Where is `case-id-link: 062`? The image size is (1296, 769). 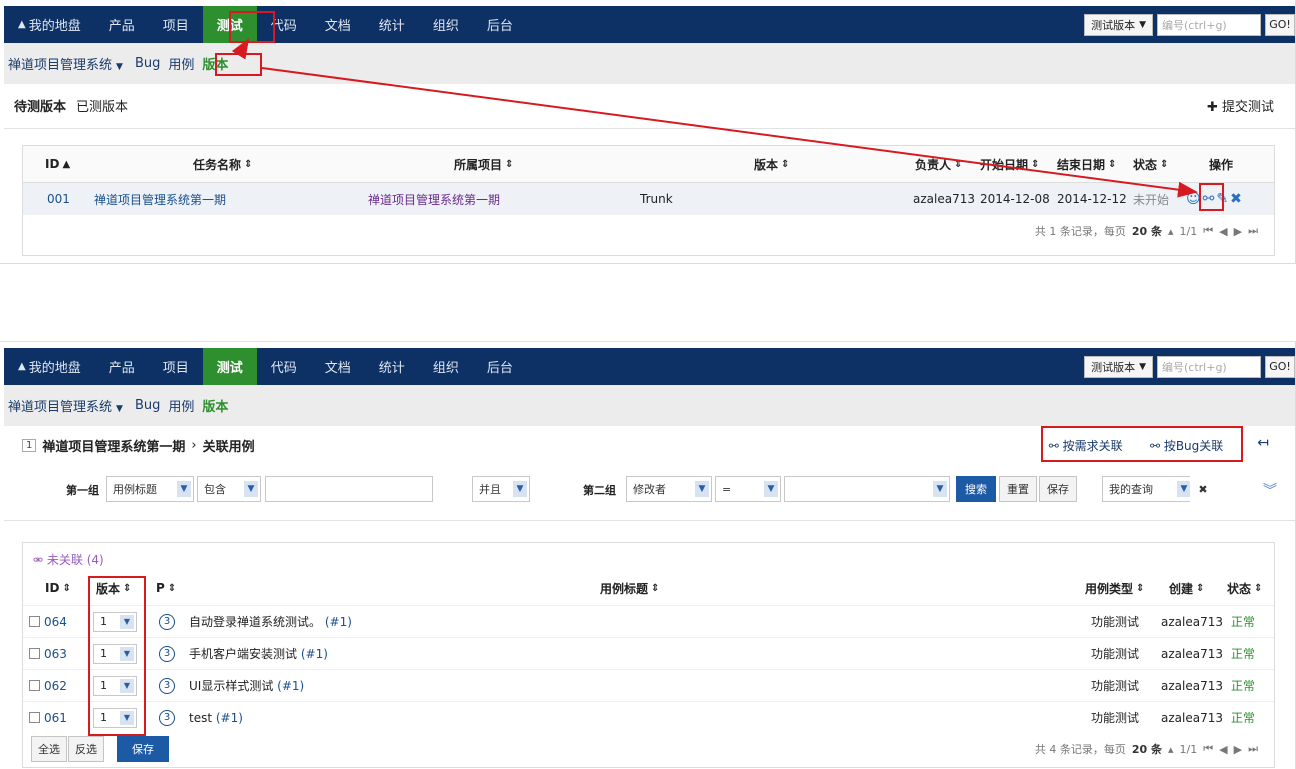 case-id-link: 062 is located at coordinates (55, 686).